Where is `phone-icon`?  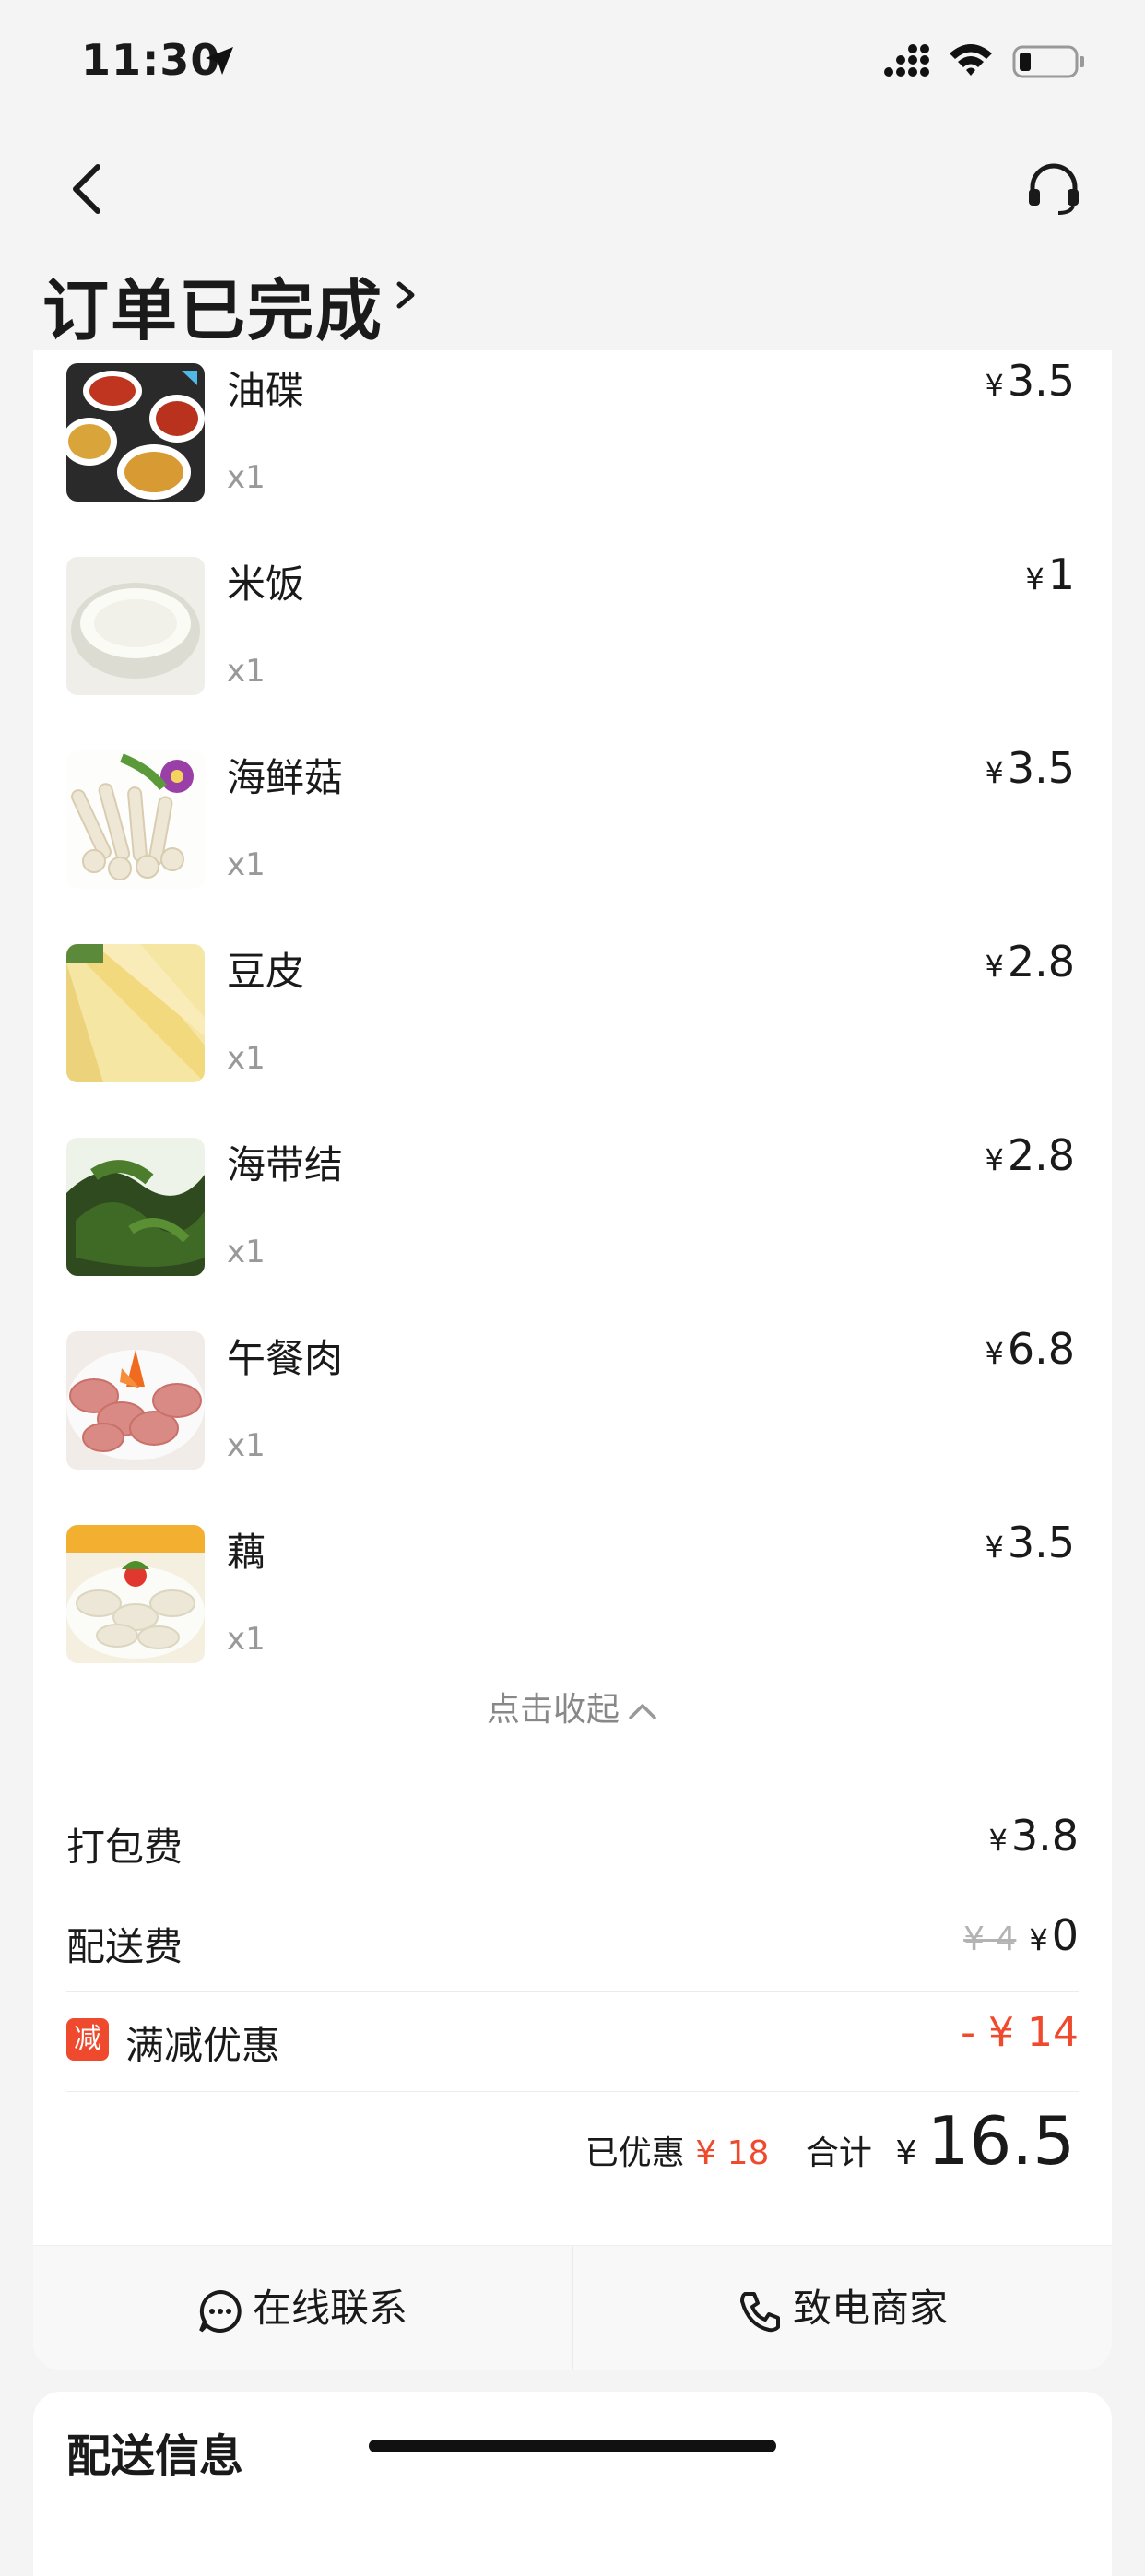 phone-icon is located at coordinates (759, 2311).